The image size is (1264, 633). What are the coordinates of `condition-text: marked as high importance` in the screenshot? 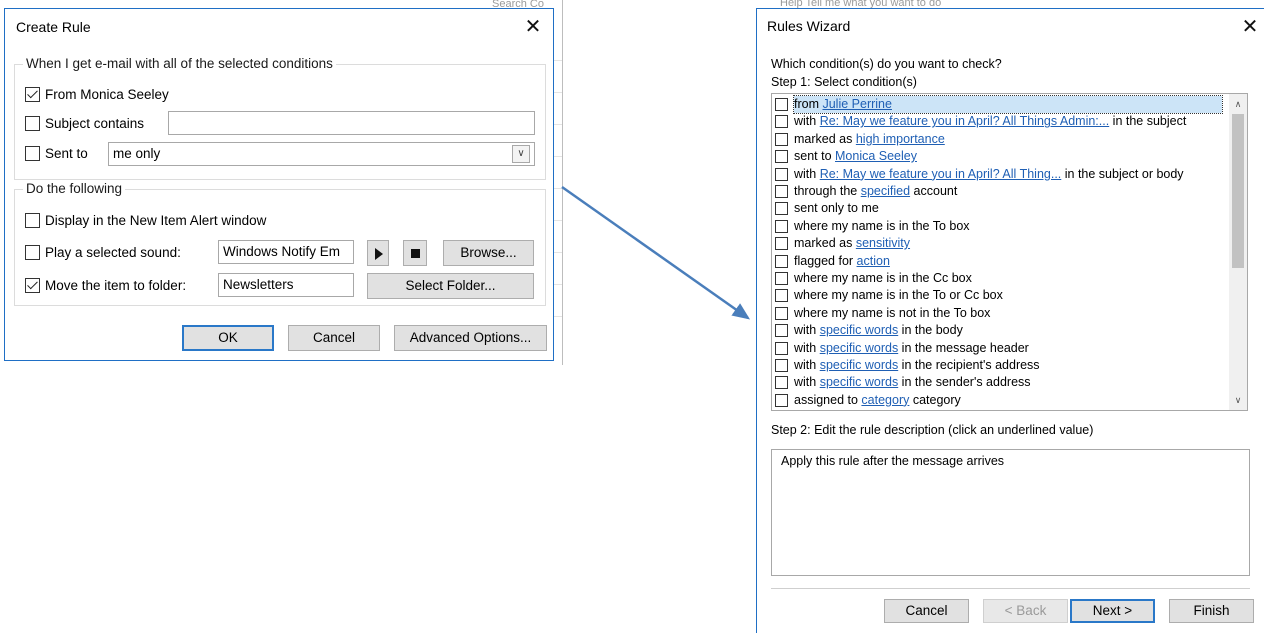 It's located at (869, 139).